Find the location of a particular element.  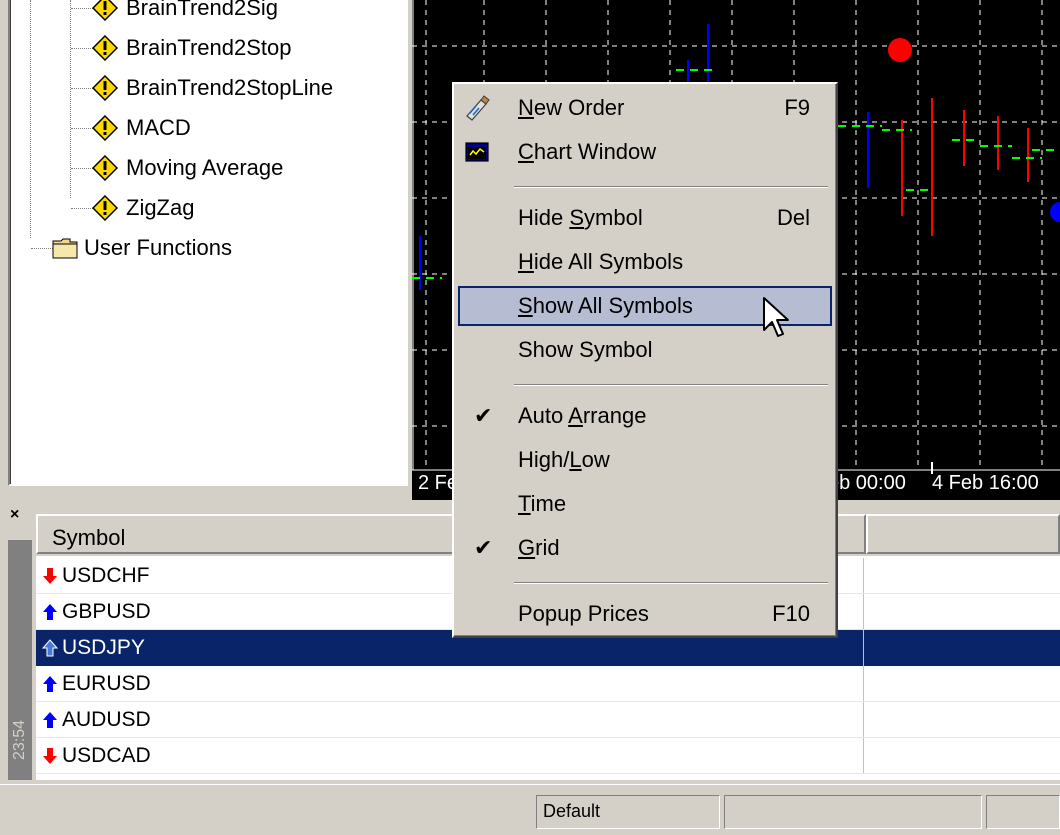

tree-item-indicator: MACD is located at coordinates (247, 128).